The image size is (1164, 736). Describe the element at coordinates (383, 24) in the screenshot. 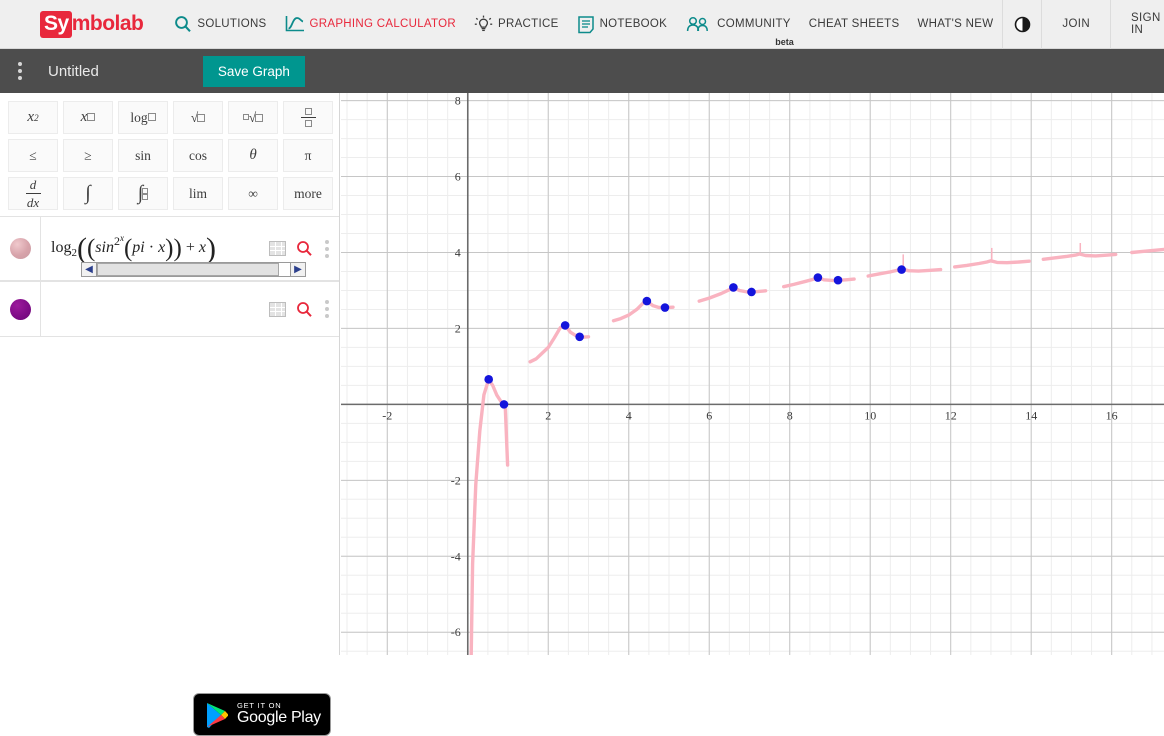

I see `nav-label-graphing-calculator: GRAPHING CALCULATOR` at that location.